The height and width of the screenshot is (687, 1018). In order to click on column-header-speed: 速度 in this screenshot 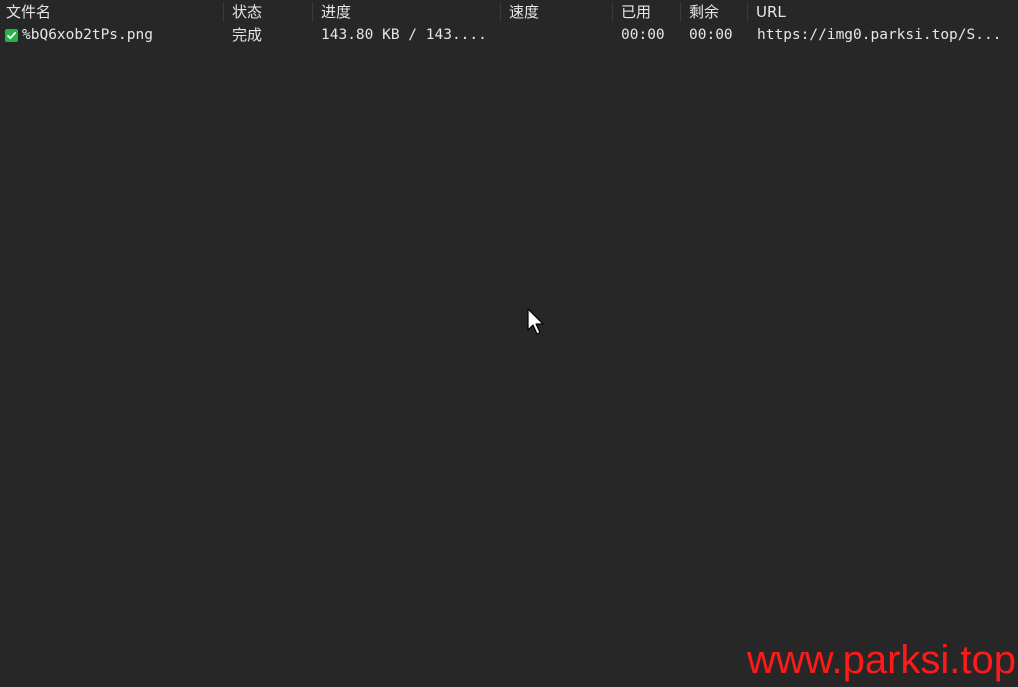, I will do `click(559, 12)`.